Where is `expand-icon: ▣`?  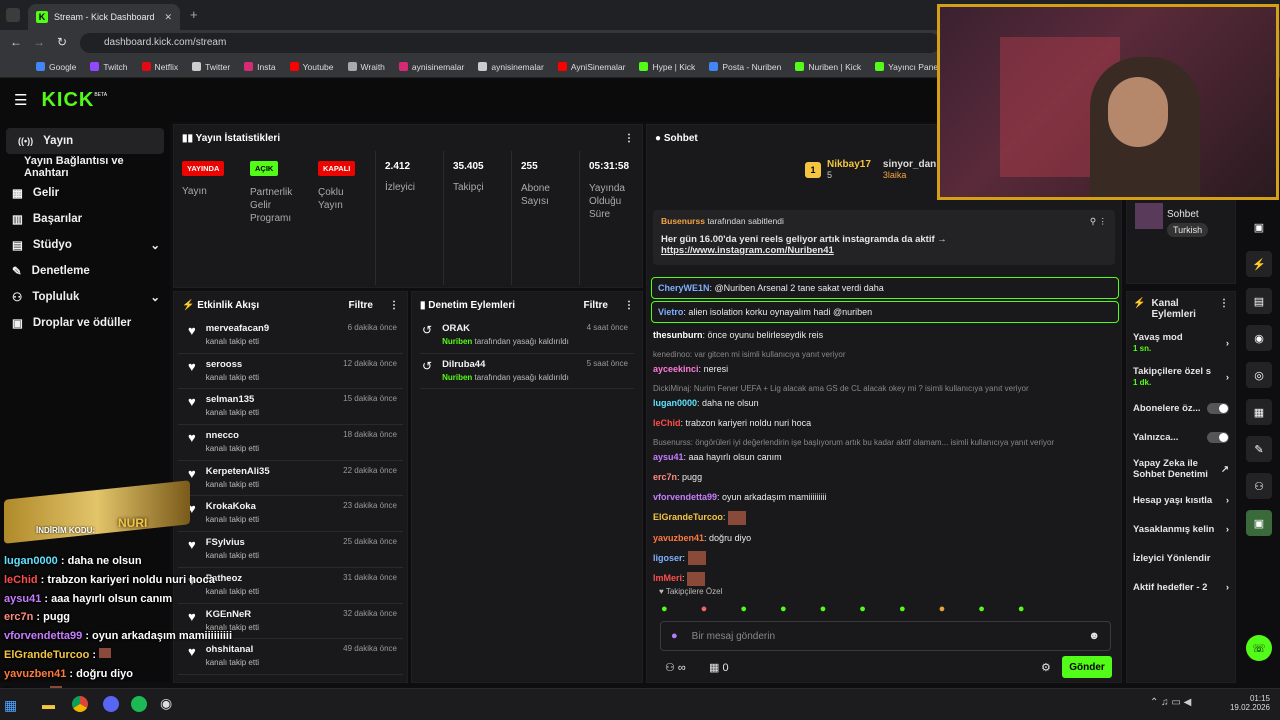 expand-icon: ▣ is located at coordinates (1259, 227).